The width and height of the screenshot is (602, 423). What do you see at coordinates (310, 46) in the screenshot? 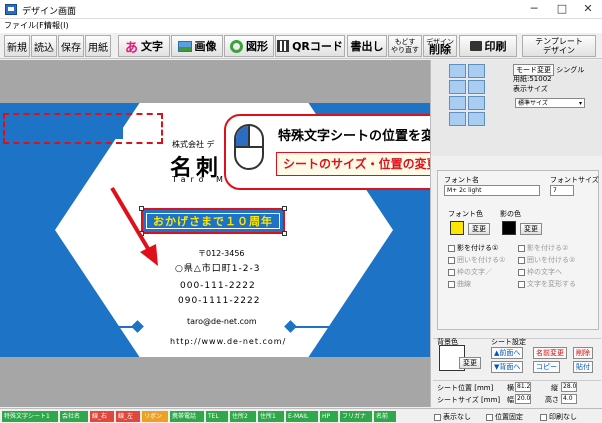
I see `qr-code-button: QRコード` at bounding box center [310, 46].